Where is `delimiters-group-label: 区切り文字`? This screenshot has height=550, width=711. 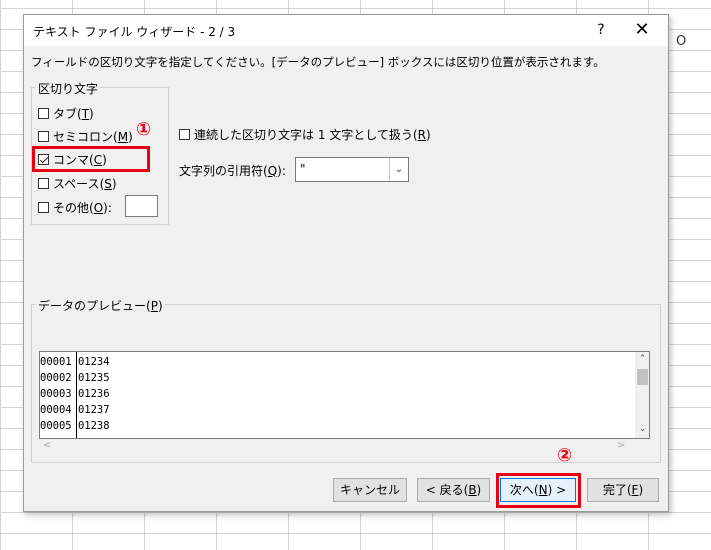
delimiters-group-label: 区切り文字 is located at coordinates (68, 88).